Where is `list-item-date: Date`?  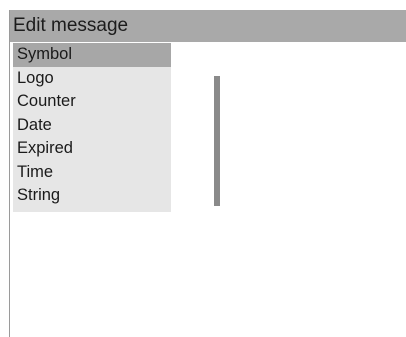 list-item-date: Date is located at coordinates (92, 126).